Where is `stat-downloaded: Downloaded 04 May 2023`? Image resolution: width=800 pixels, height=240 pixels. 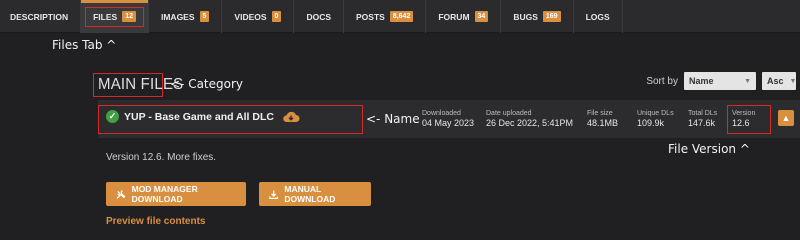 stat-downloaded: Downloaded 04 May 2023 is located at coordinates (448, 119).